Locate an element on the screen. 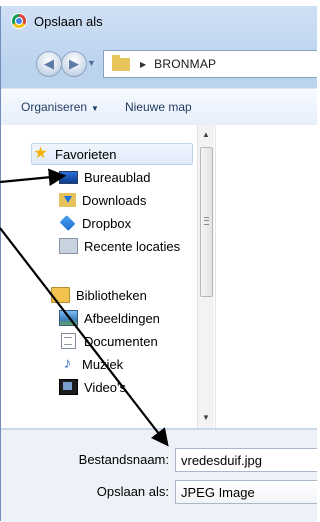  libraries-icon is located at coordinates (60, 295).